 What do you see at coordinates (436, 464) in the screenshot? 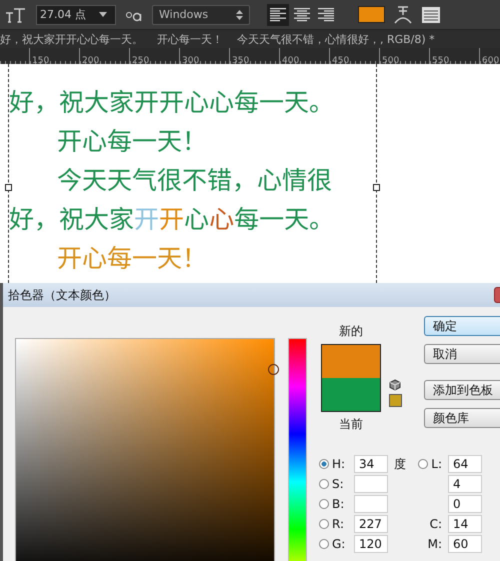
I see `field-label: L:` at bounding box center [436, 464].